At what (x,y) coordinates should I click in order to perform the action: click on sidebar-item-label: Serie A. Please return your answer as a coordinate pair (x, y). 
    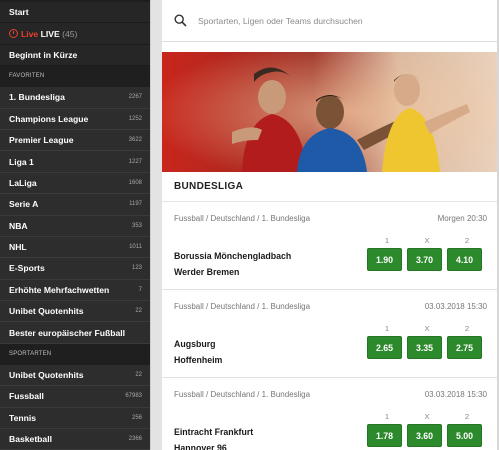
    Looking at the image, I should click on (24, 204).